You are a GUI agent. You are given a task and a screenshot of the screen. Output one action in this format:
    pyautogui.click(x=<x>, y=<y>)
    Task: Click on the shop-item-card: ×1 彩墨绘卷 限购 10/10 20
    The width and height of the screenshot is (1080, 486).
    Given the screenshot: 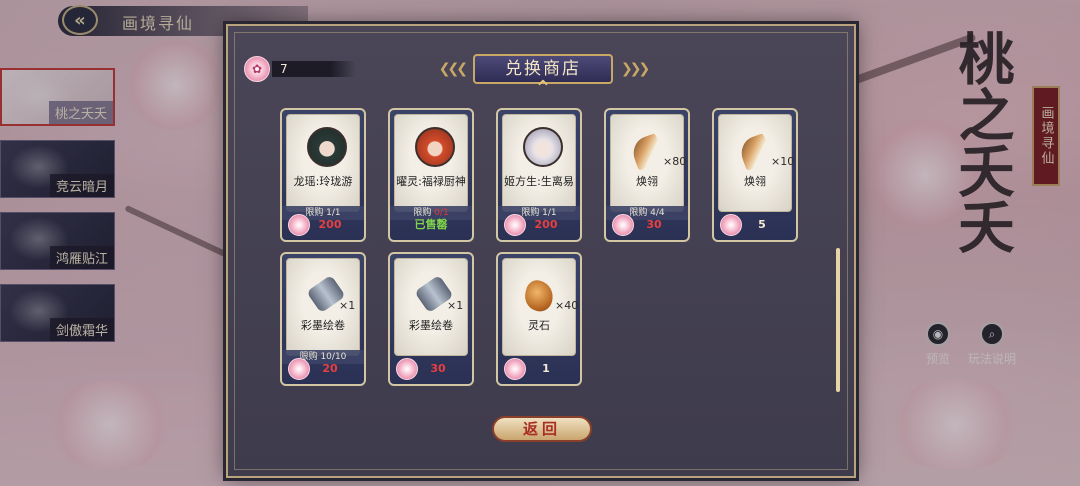 What is the action you would take?
    pyautogui.click(x=323, y=319)
    